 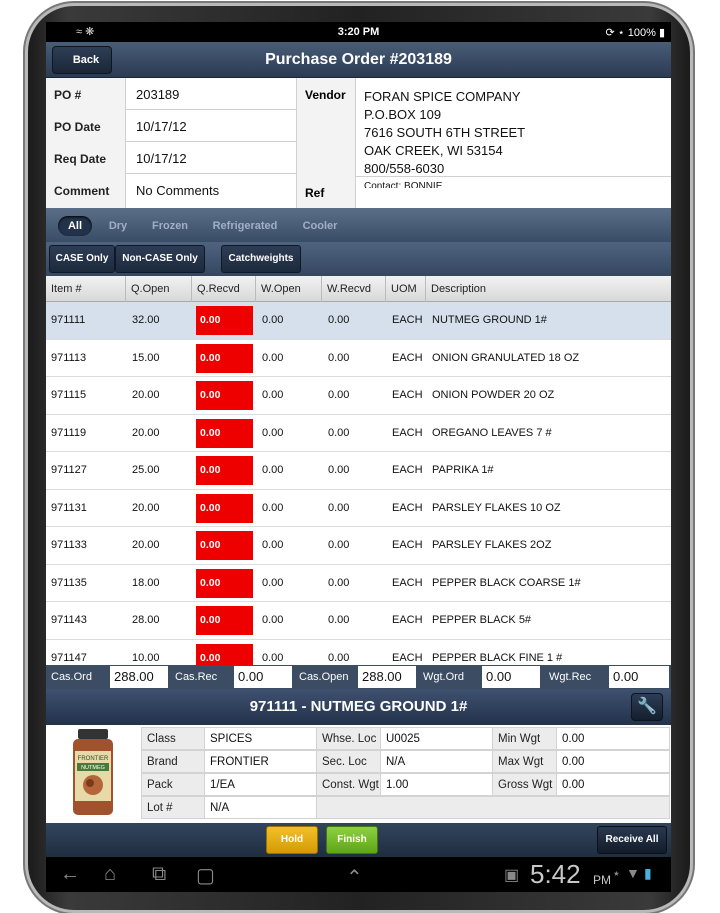 I want to click on hold-button: Hold, so click(x=292, y=840).